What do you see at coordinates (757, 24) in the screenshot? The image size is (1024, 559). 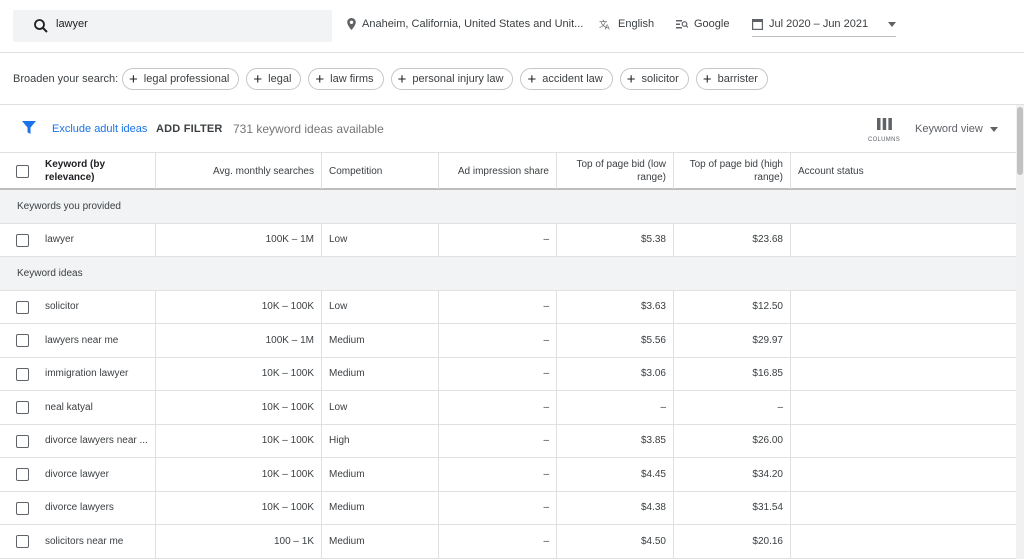 I see `calendar-icon` at bounding box center [757, 24].